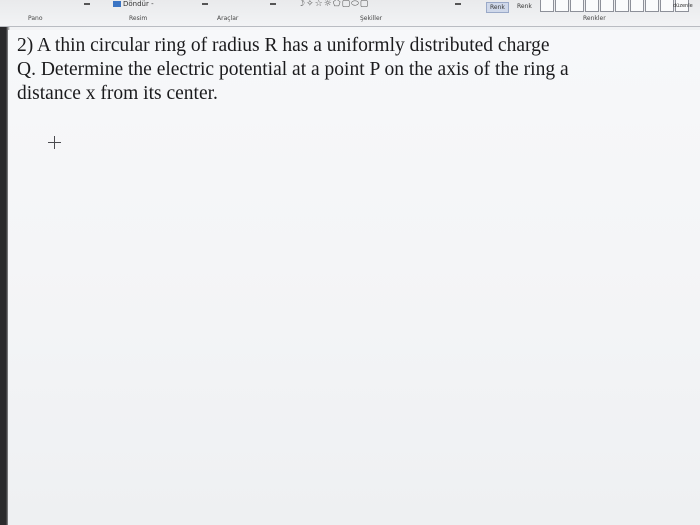 This screenshot has height=525, width=700. Describe the element at coordinates (683, 6) in the screenshot. I see `edit-colors-button: düzenle` at that location.